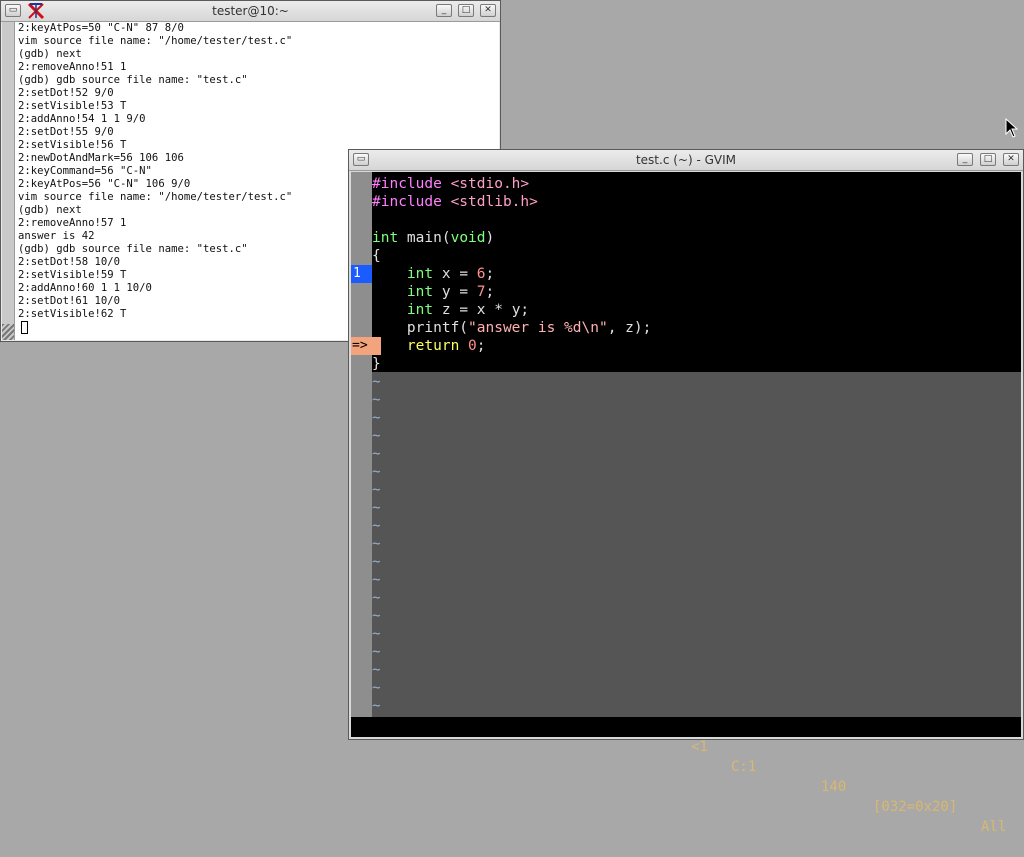  Describe the element at coordinates (8, 181) in the screenshot. I see `xterm-scrollbar` at that location.